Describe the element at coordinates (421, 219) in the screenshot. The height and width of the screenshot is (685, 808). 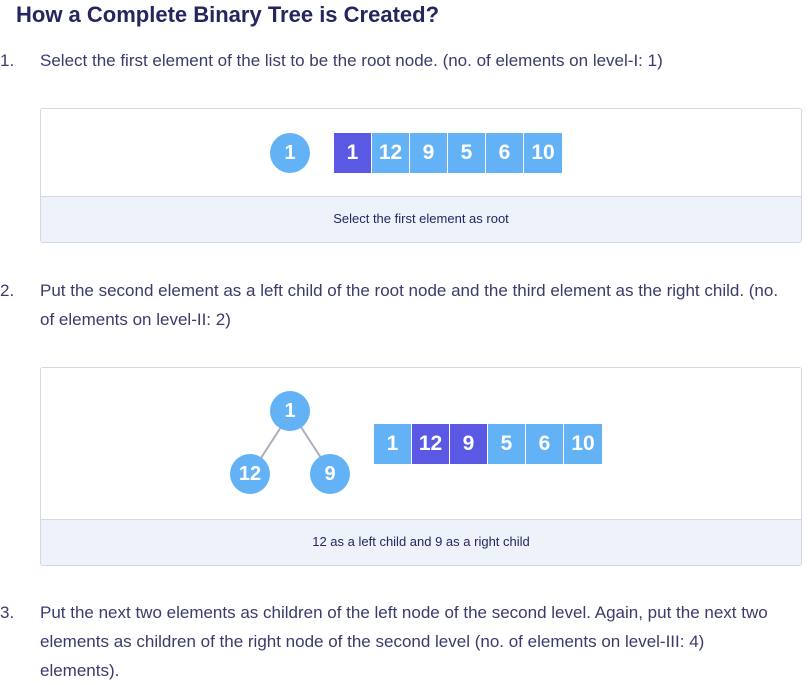
I see `figure-caption: Select the first element as root` at that location.